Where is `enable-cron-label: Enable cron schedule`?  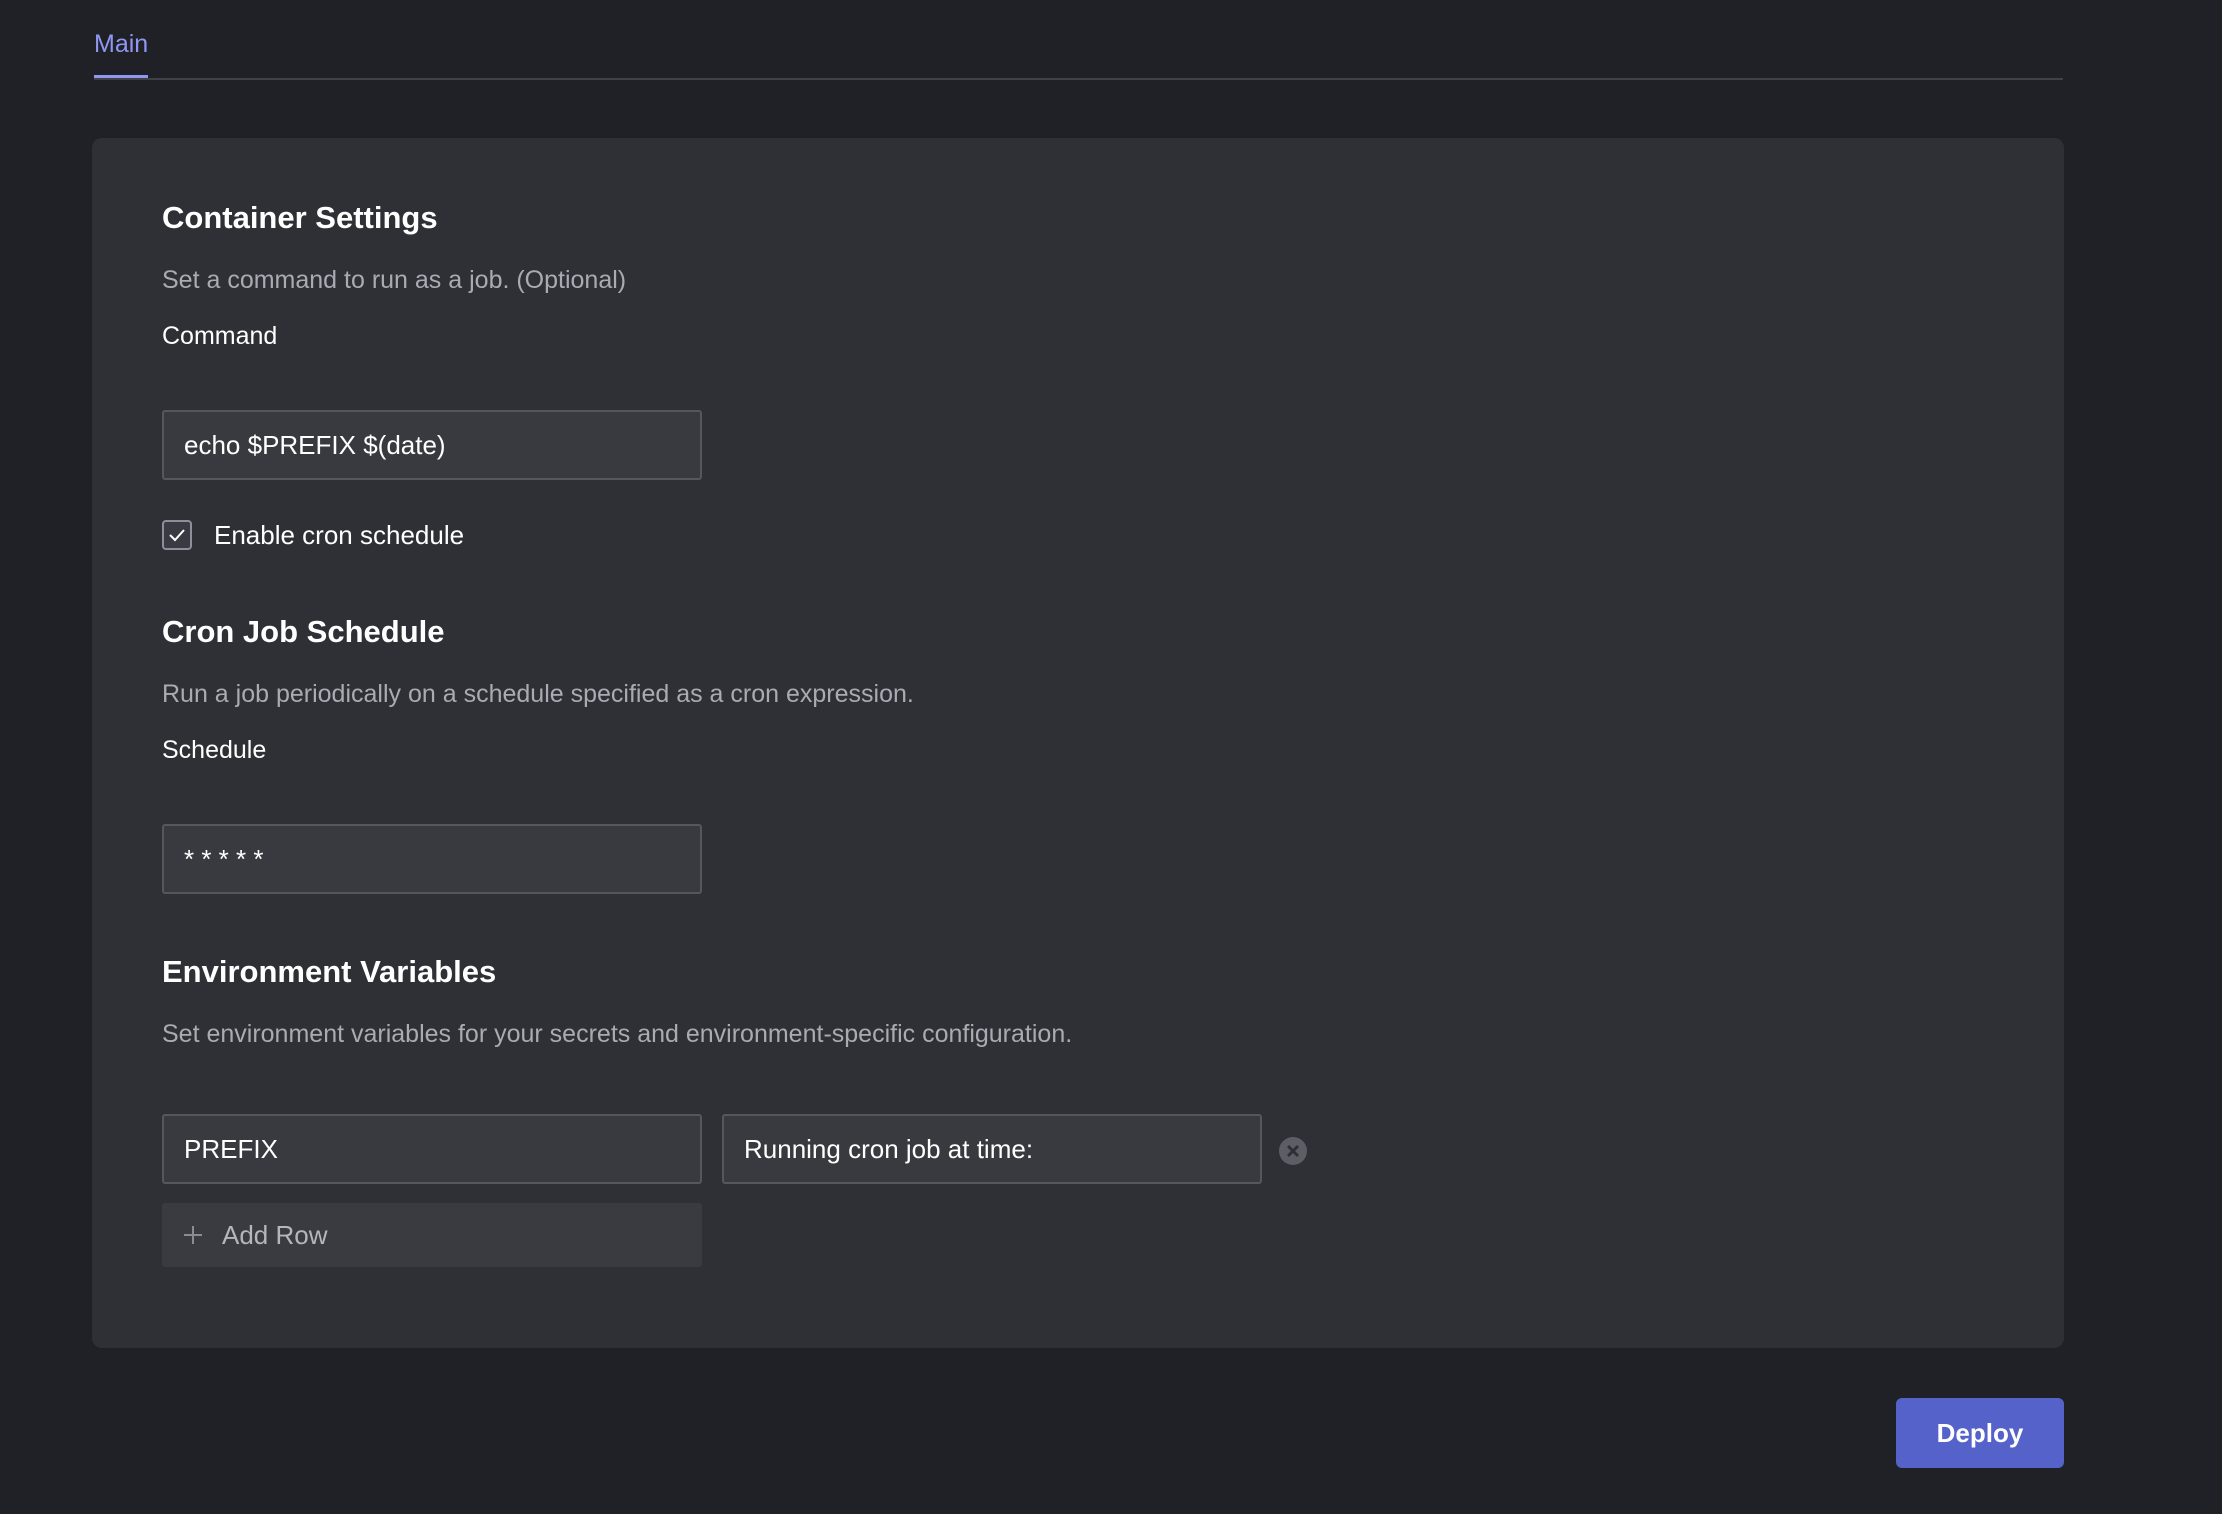 enable-cron-label: Enable cron schedule is located at coordinates (339, 534).